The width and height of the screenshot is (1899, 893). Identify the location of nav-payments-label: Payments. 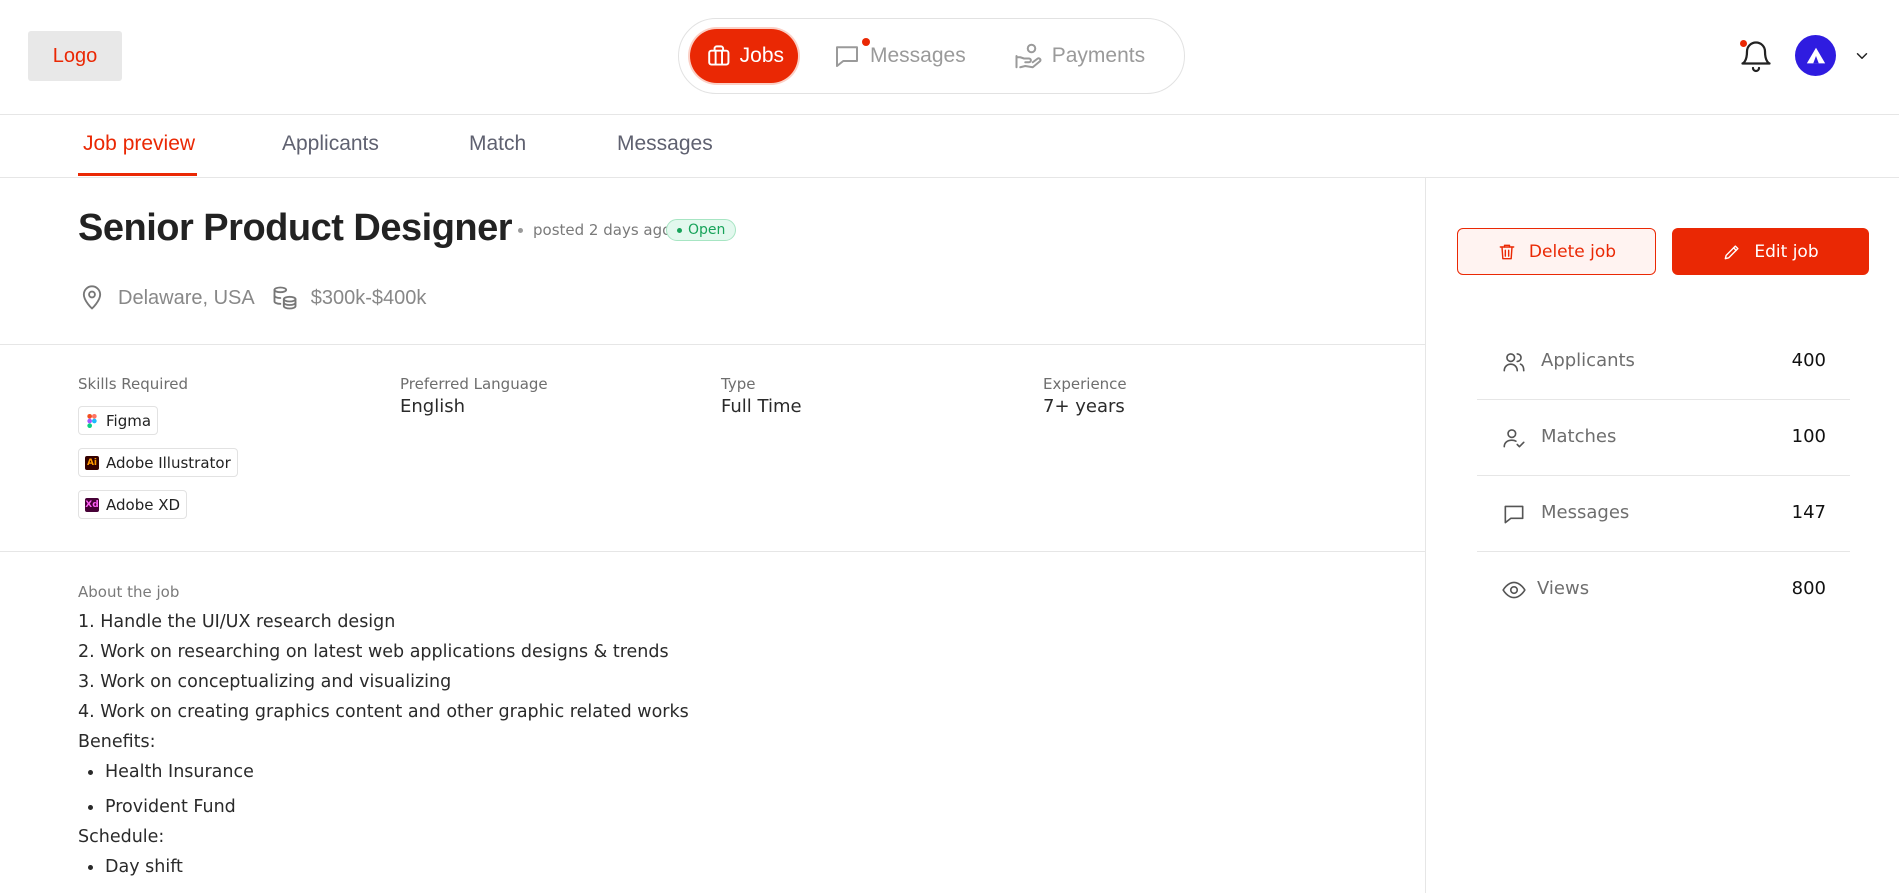
(1098, 55).